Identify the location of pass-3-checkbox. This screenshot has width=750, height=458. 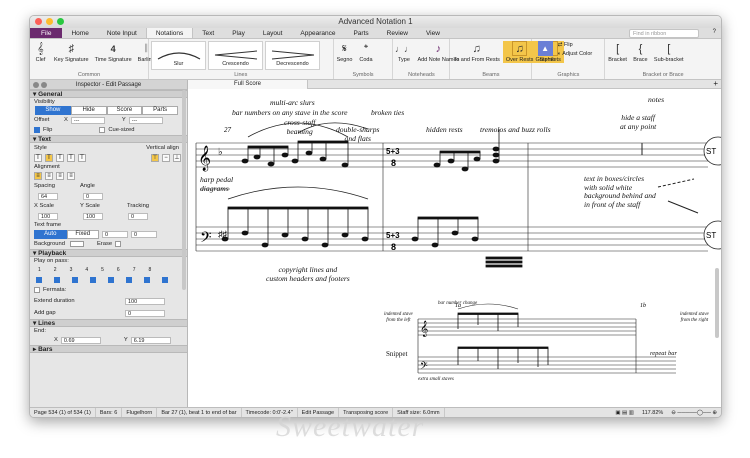
(75, 280).